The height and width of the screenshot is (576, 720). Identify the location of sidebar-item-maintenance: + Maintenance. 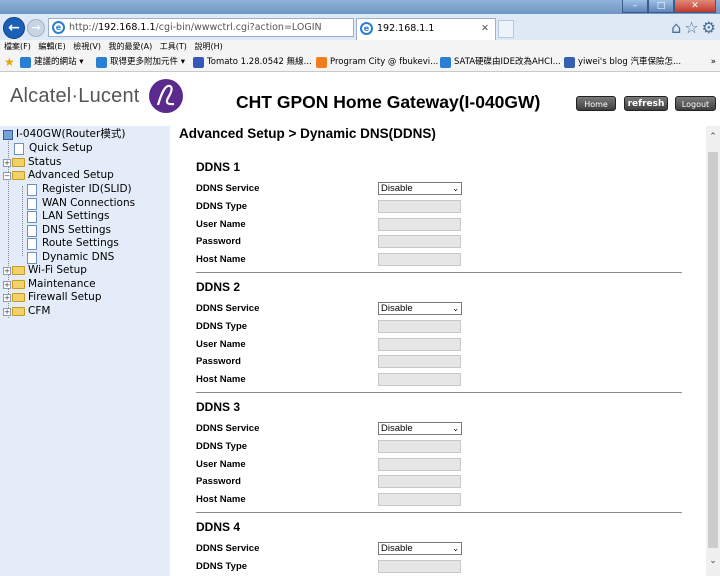
(49, 284).